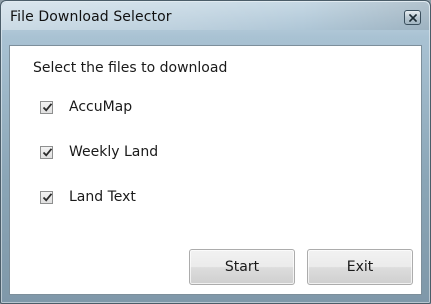 The image size is (431, 304). Describe the element at coordinates (102, 197) in the screenshot. I see `land-text-label: Land Text` at that location.